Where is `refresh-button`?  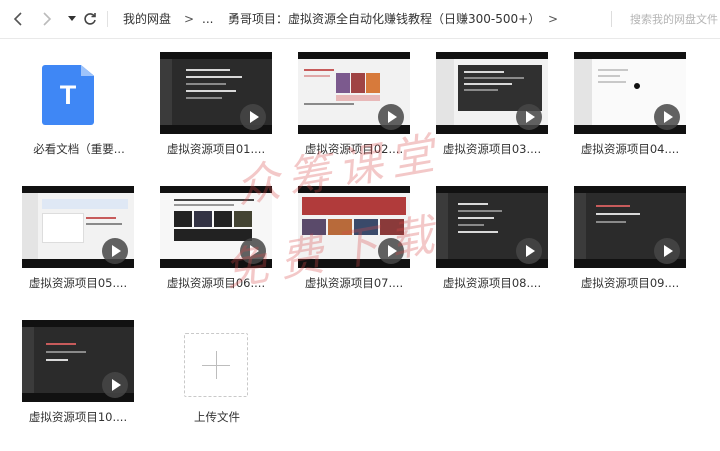 refresh-button is located at coordinates (90, 19).